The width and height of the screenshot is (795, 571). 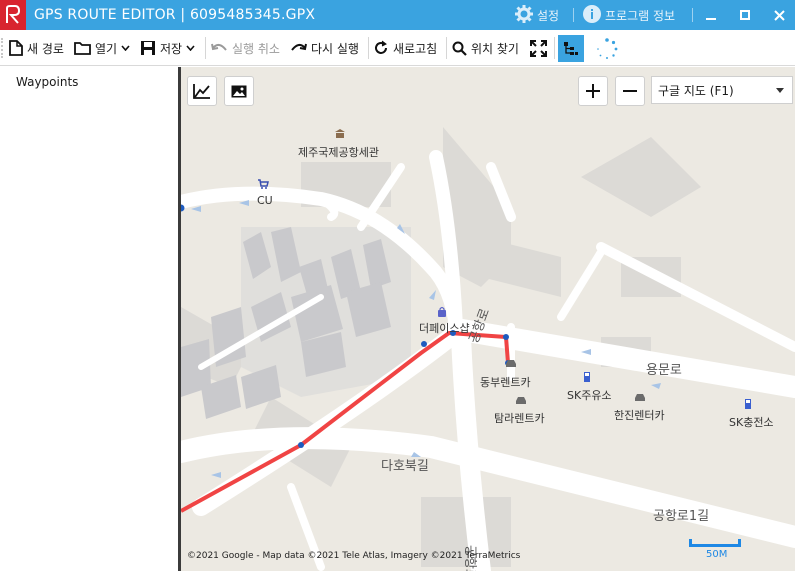 I want to click on maximize-icon, so click(x=745, y=15).